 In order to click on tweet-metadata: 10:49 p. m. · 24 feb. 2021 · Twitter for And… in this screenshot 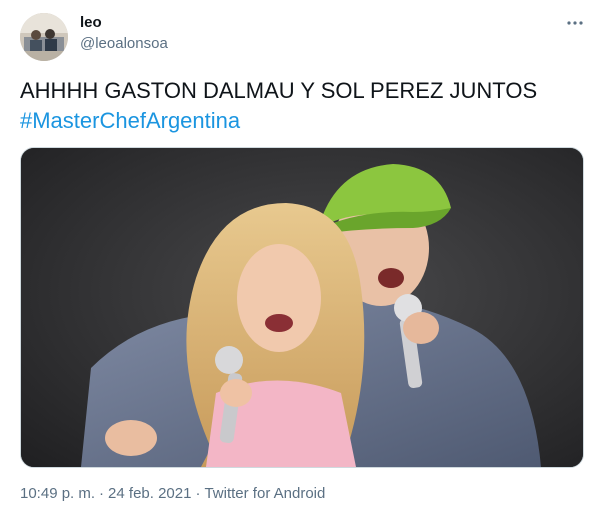, I will do `click(172, 493)`.